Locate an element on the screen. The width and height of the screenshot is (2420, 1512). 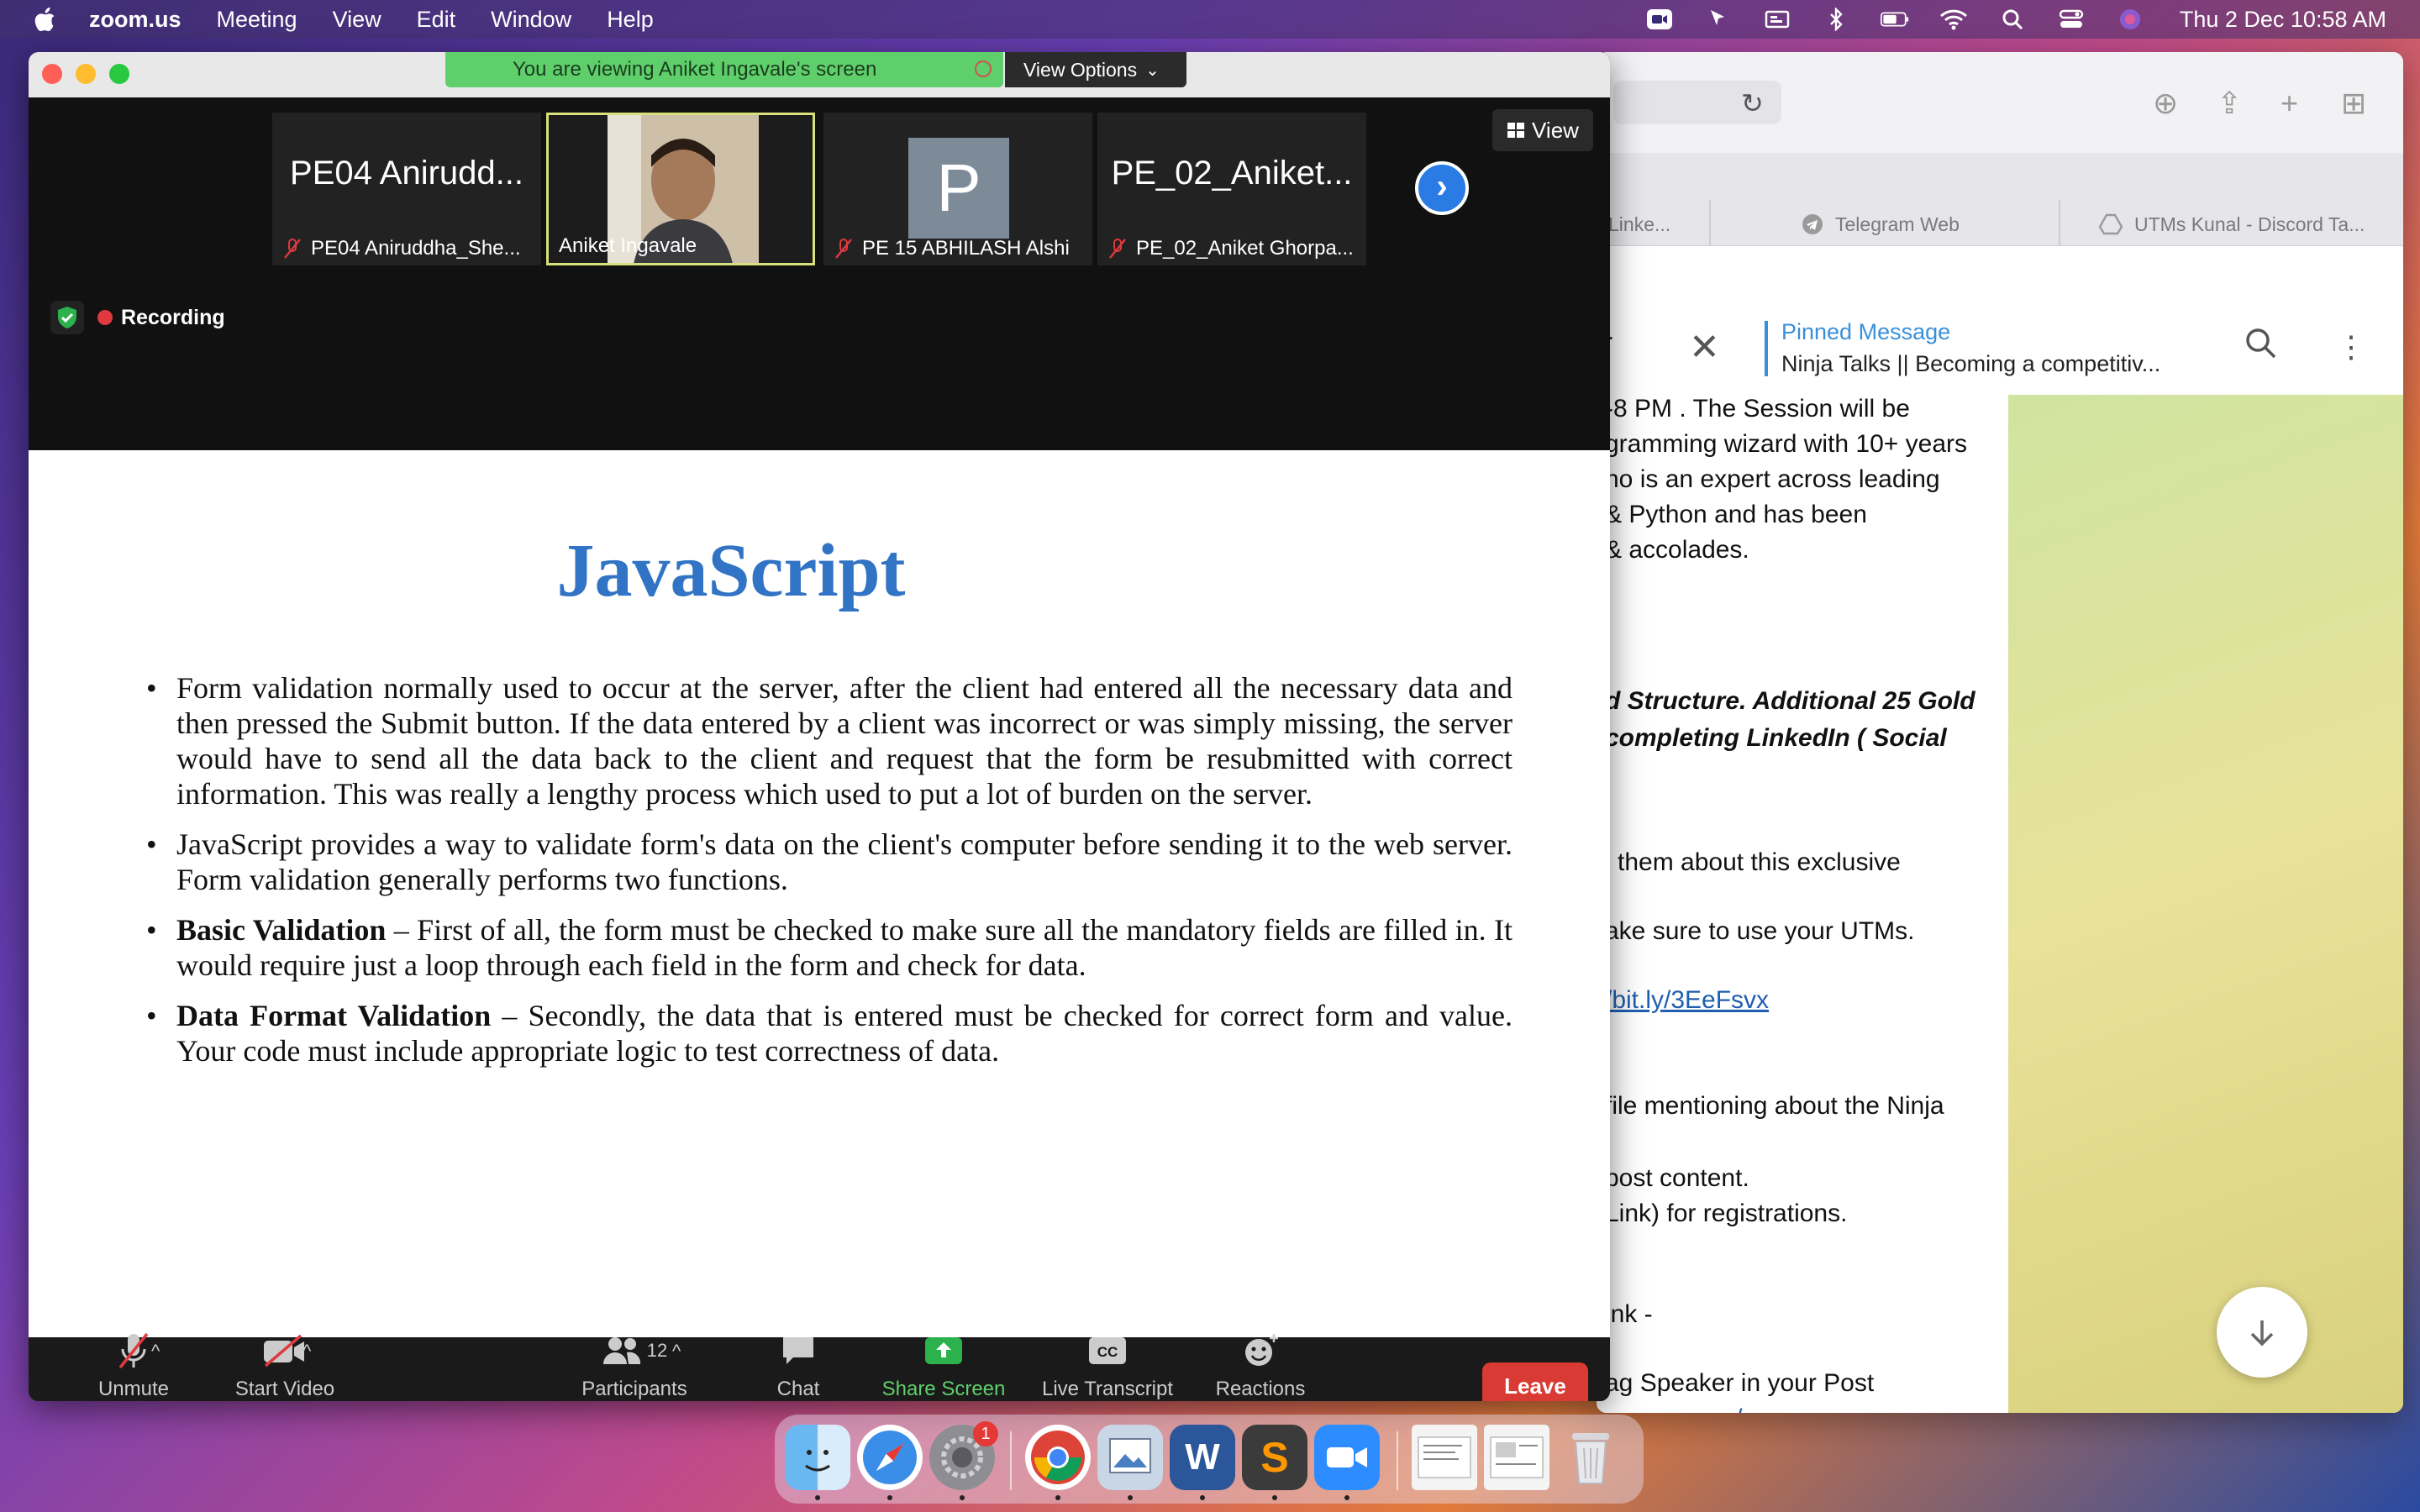
share-screen-label: Share Screen is located at coordinates (943, 1389).